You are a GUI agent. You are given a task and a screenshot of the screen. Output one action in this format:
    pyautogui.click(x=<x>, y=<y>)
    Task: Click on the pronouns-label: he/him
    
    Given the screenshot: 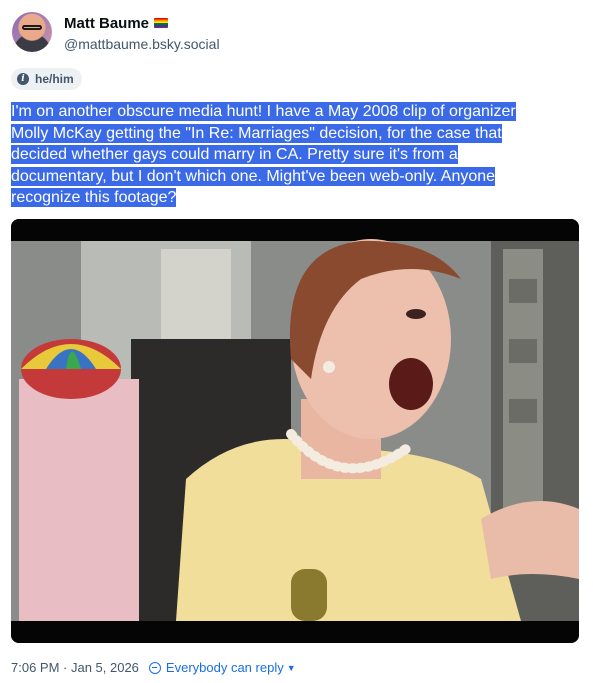 What is the action you would take?
    pyautogui.click(x=54, y=79)
    